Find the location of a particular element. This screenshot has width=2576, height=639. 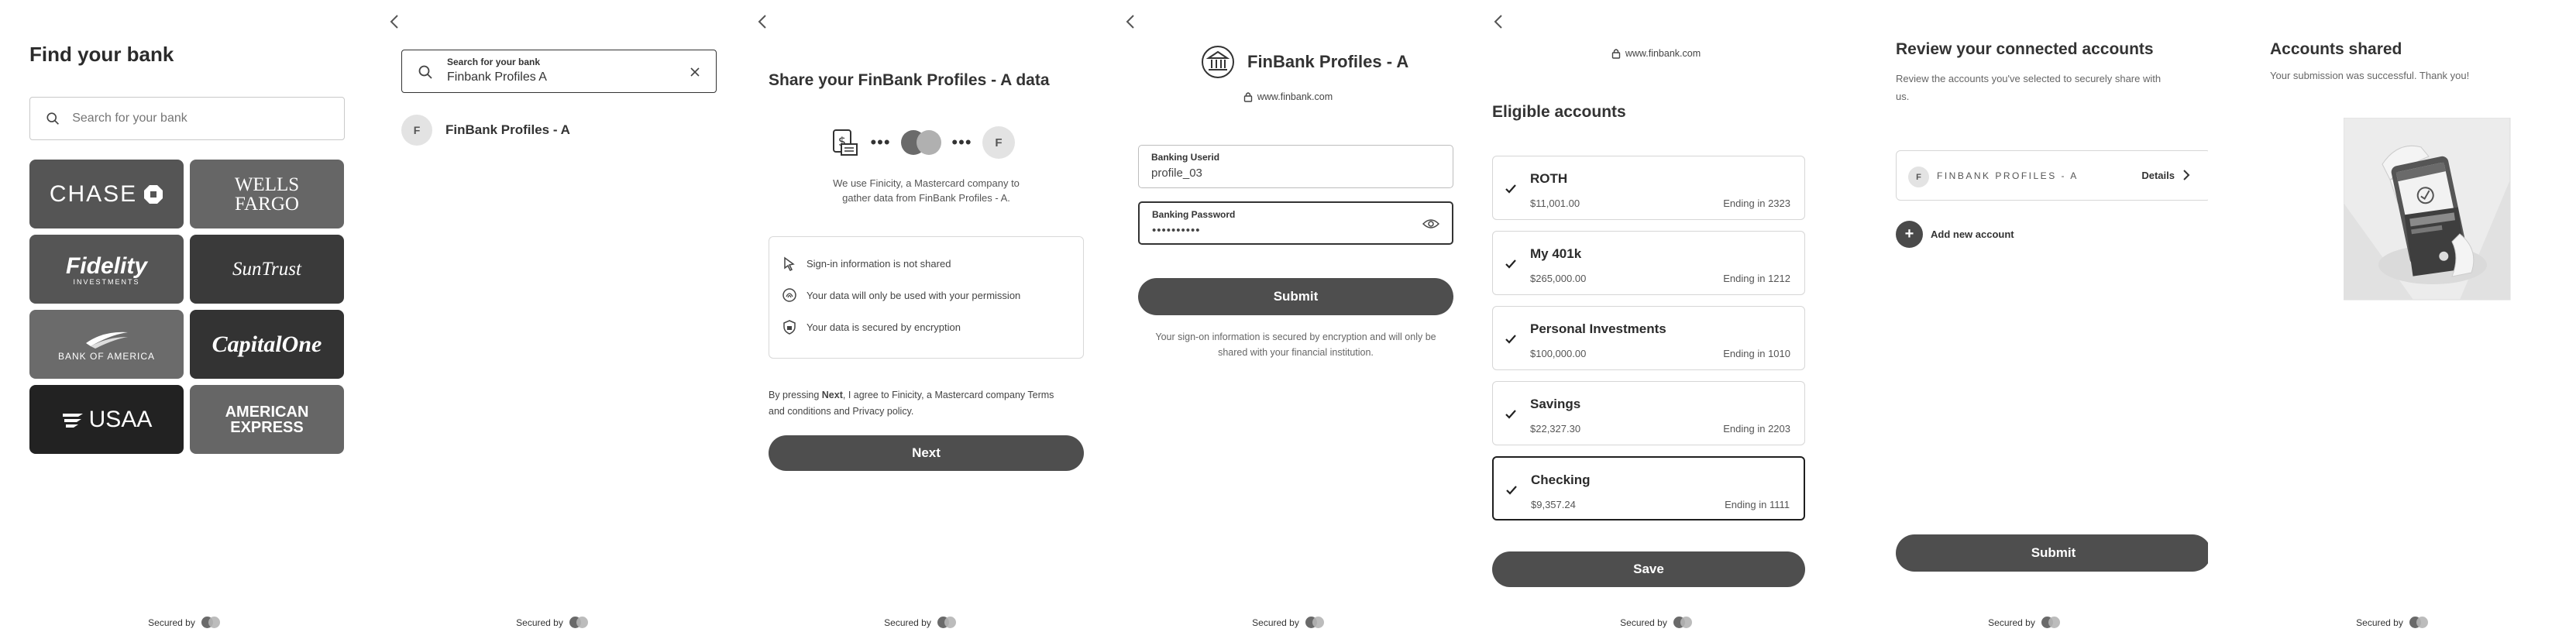

save-button: Save is located at coordinates (1648, 569).